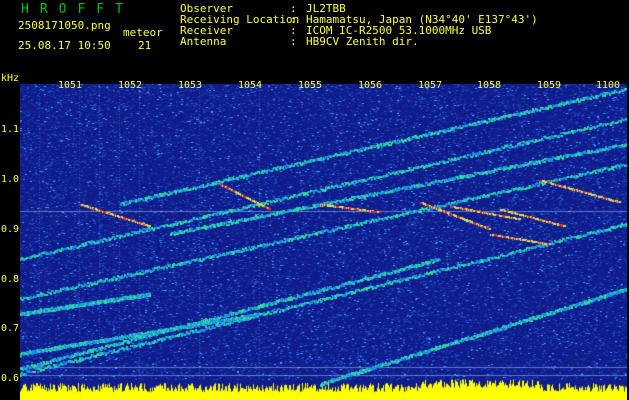  Describe the element at coordinates (190, 85) in the screenshot. I see `x-tick-label: 1053` at that location.